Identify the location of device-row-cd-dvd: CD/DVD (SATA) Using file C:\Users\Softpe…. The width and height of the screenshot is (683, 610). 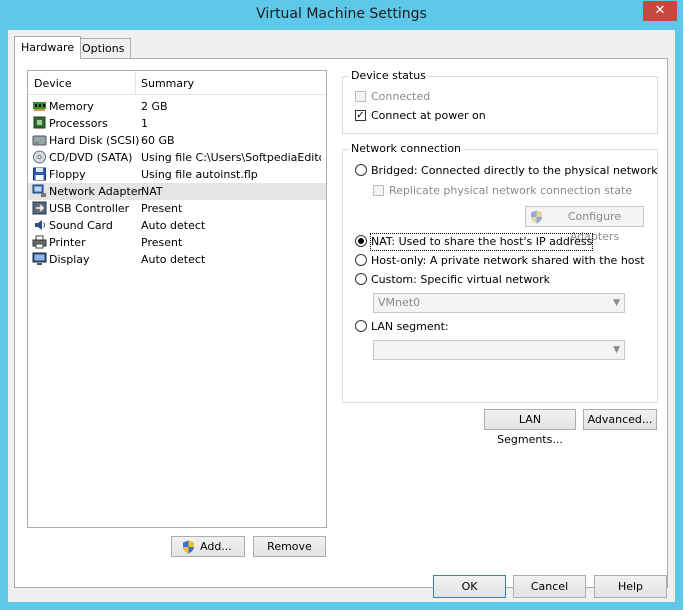
(177, 157).